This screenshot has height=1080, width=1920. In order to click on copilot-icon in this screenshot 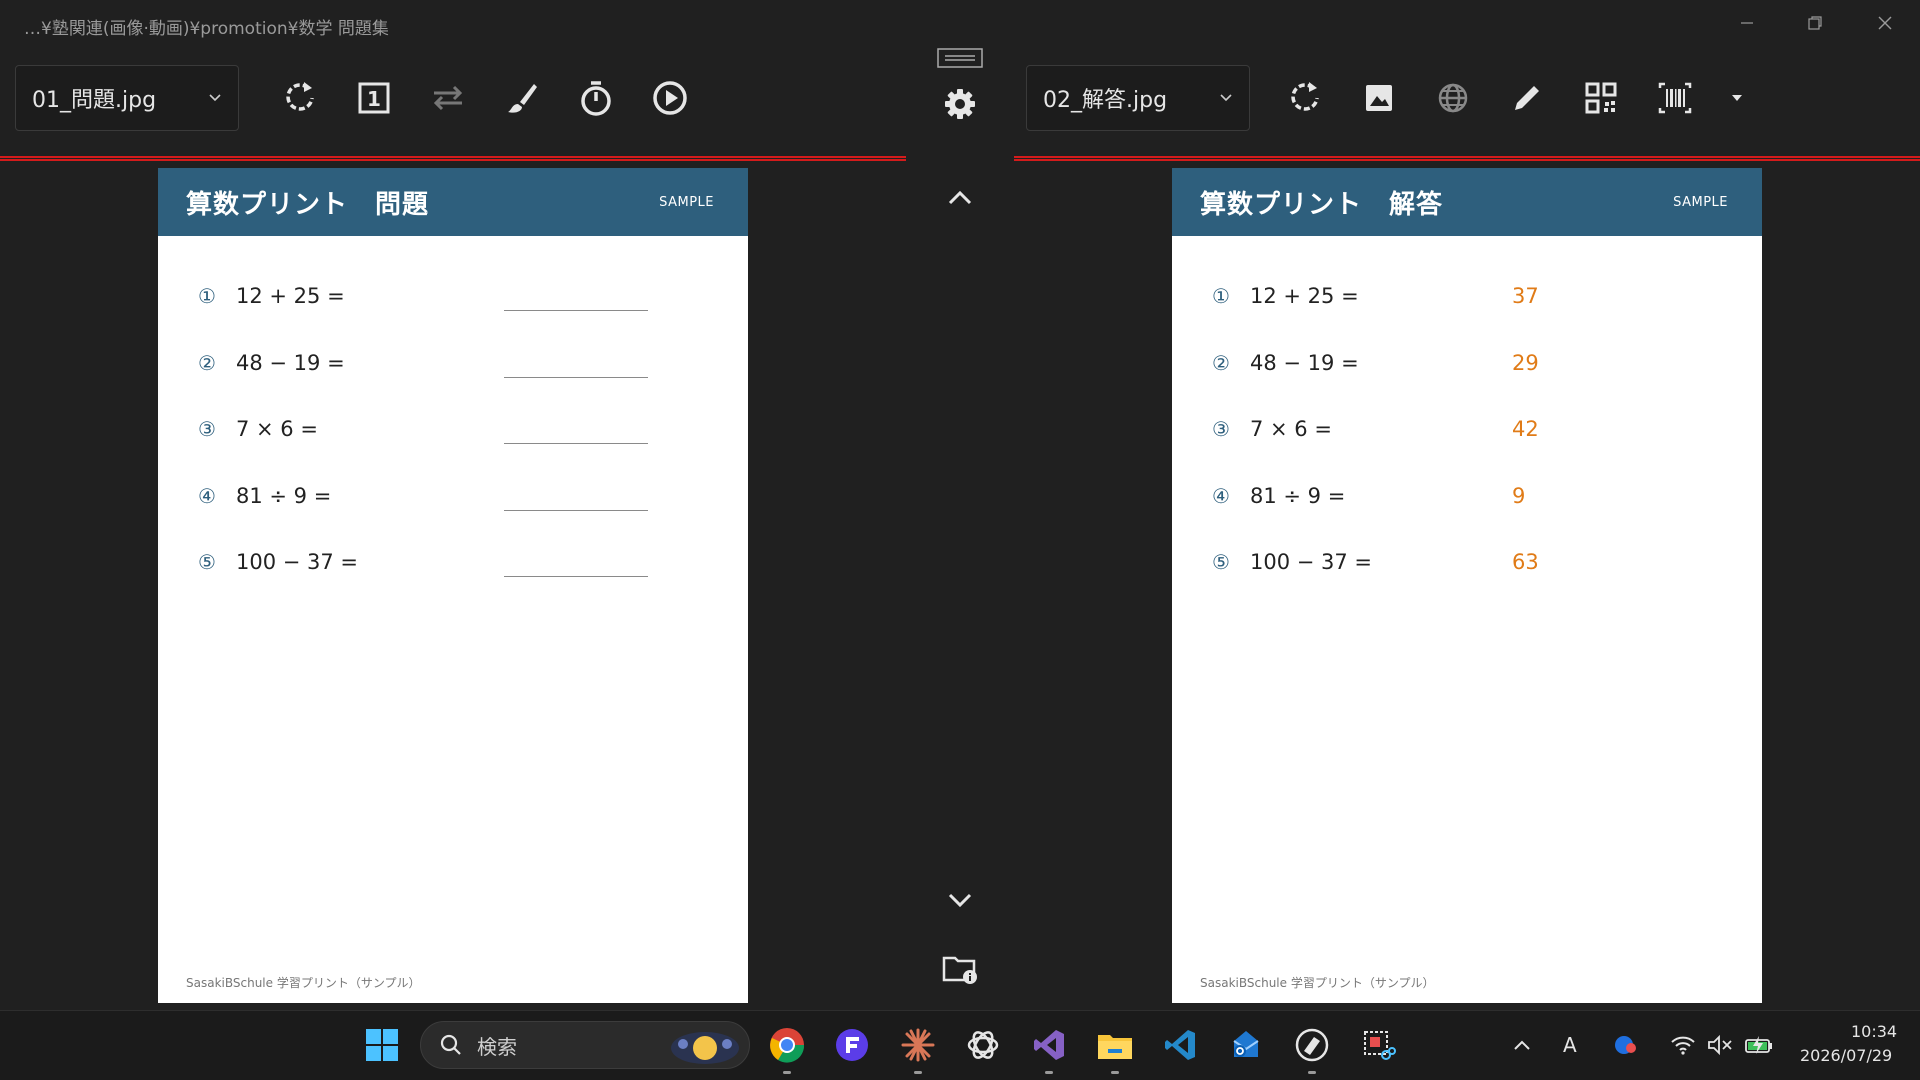, I will do `click(1625, 1045)`.